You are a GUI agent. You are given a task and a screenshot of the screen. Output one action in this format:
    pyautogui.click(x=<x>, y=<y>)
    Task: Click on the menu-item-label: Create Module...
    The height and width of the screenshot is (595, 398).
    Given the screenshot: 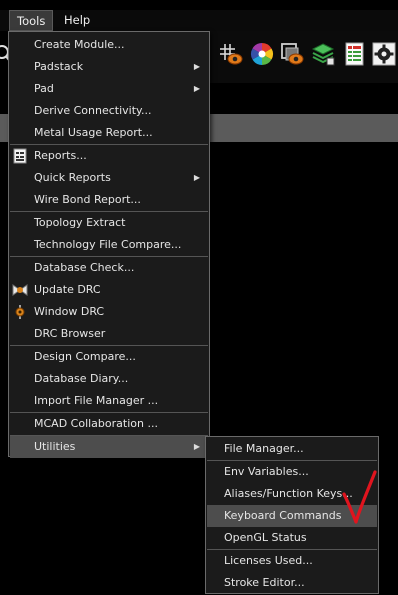 What is the action you would take?
    pyautogui.click(x=79, y=44)
    